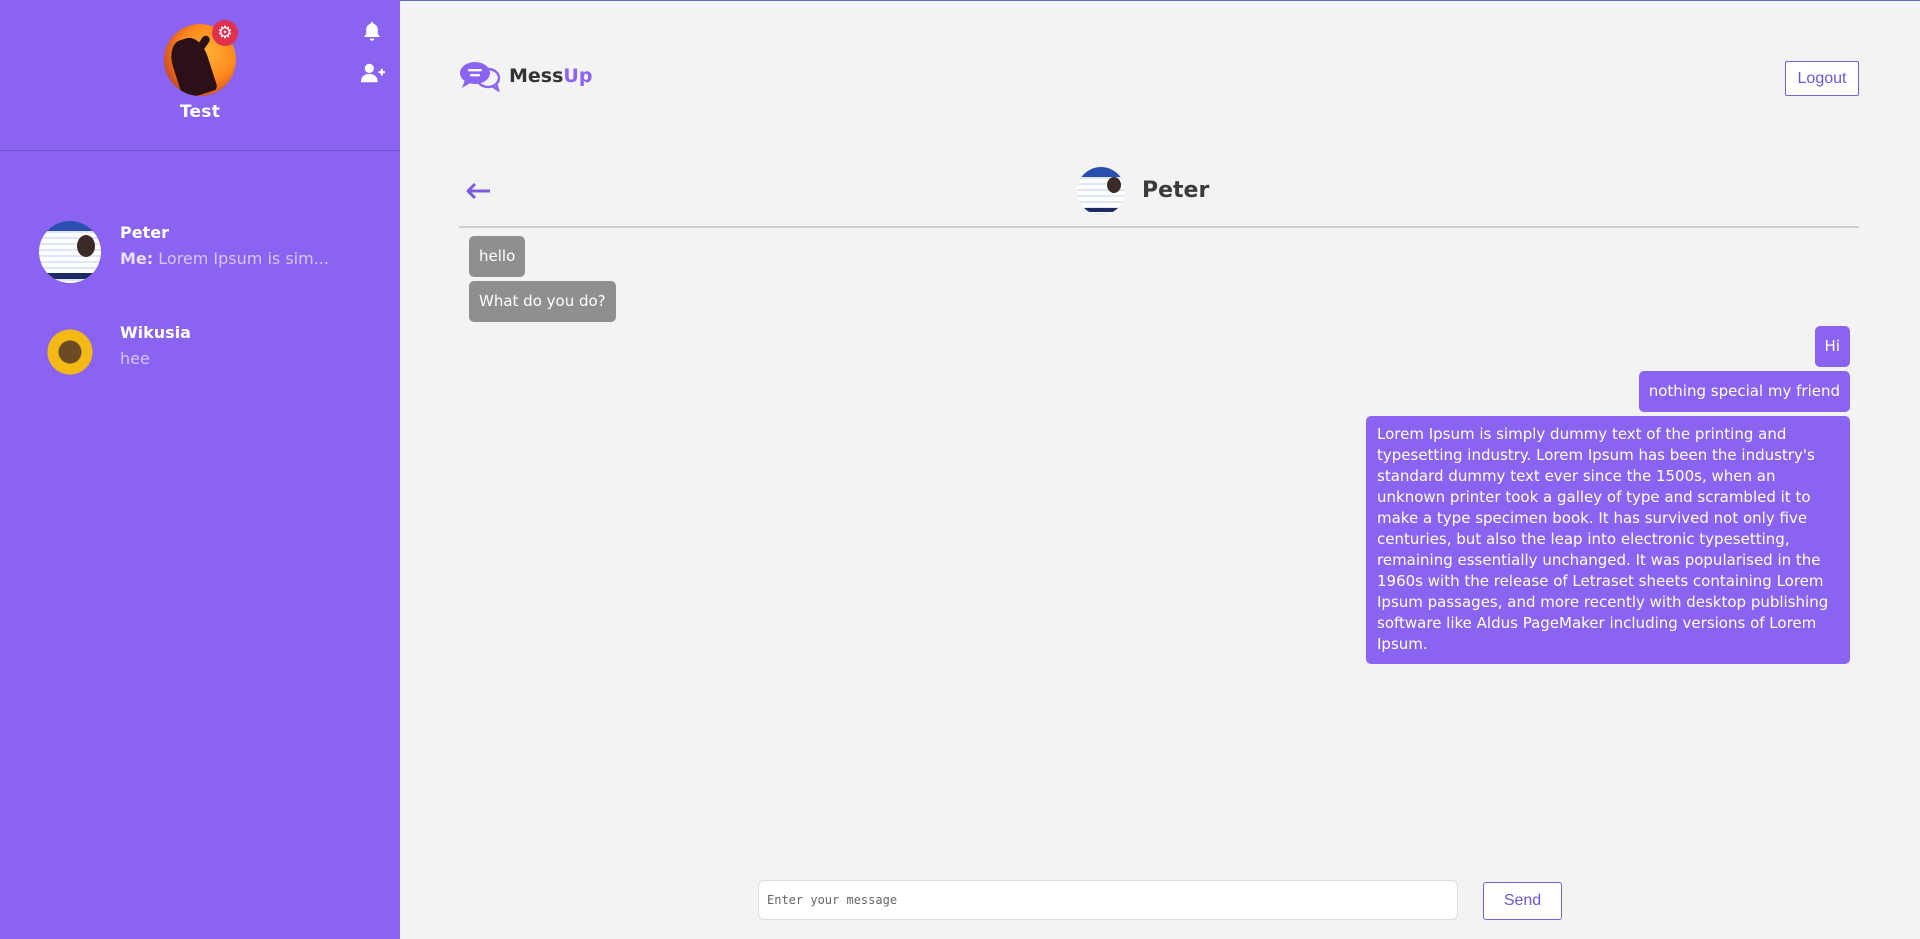  Describe the element at coordinates (478, 191) in the screenshot. I see `back-arrow-icon` at that location.